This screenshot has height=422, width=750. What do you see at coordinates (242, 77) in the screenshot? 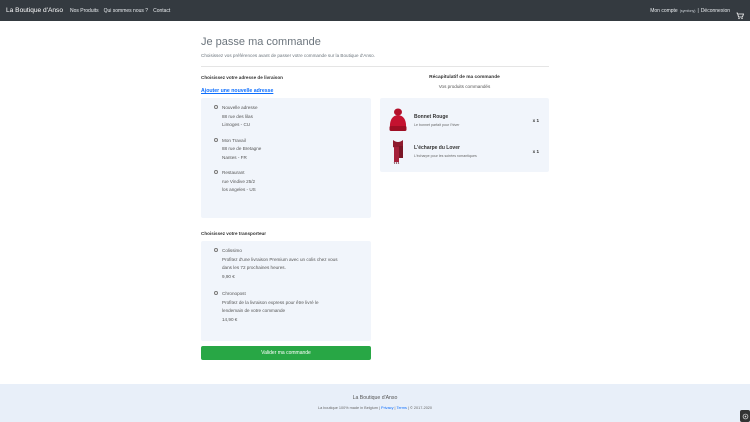
I see `address-section-label: Choisissez votre adresse de livraison` at bounding box center [242, 77].